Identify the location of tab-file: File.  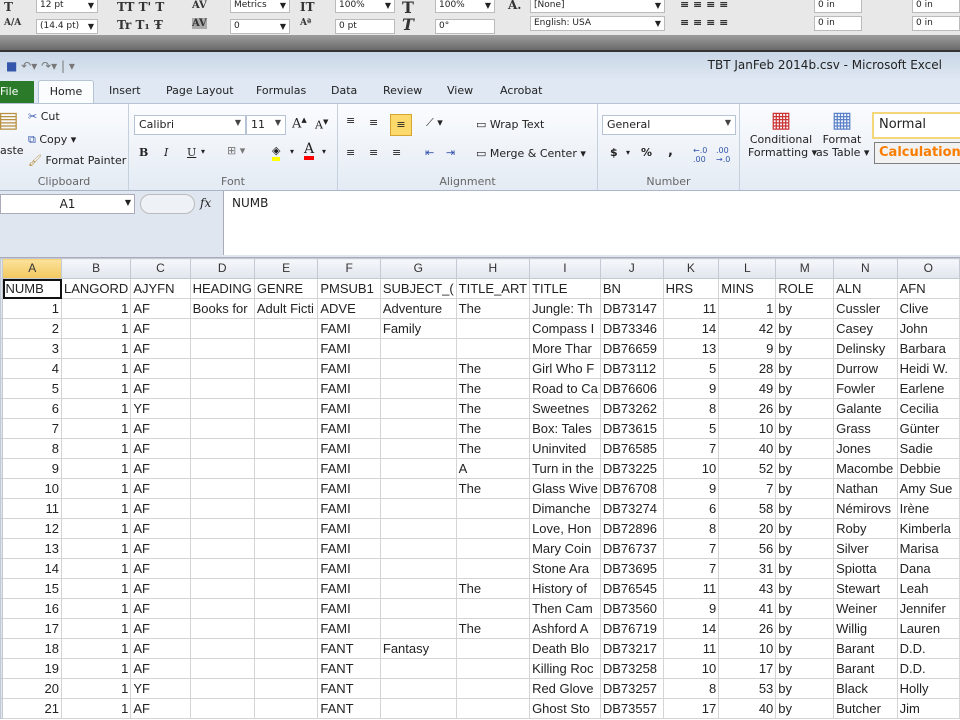
(17, 92).